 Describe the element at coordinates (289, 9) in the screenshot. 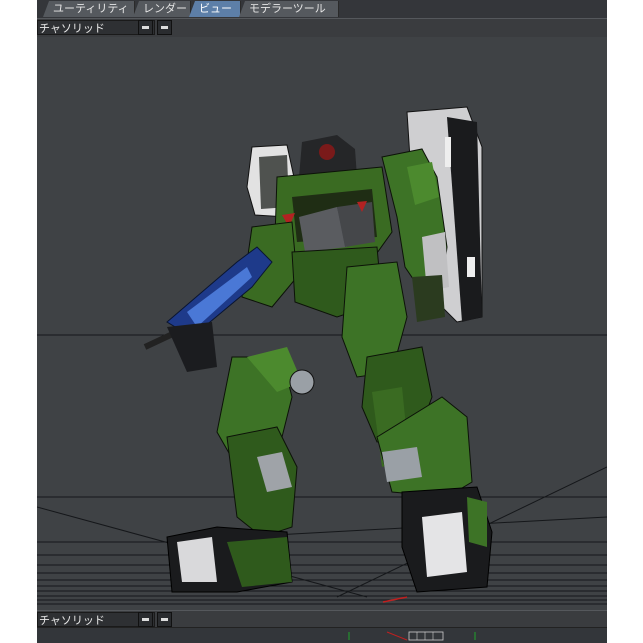

I see `tab-modeler-tools: モデラーツール` at that location.